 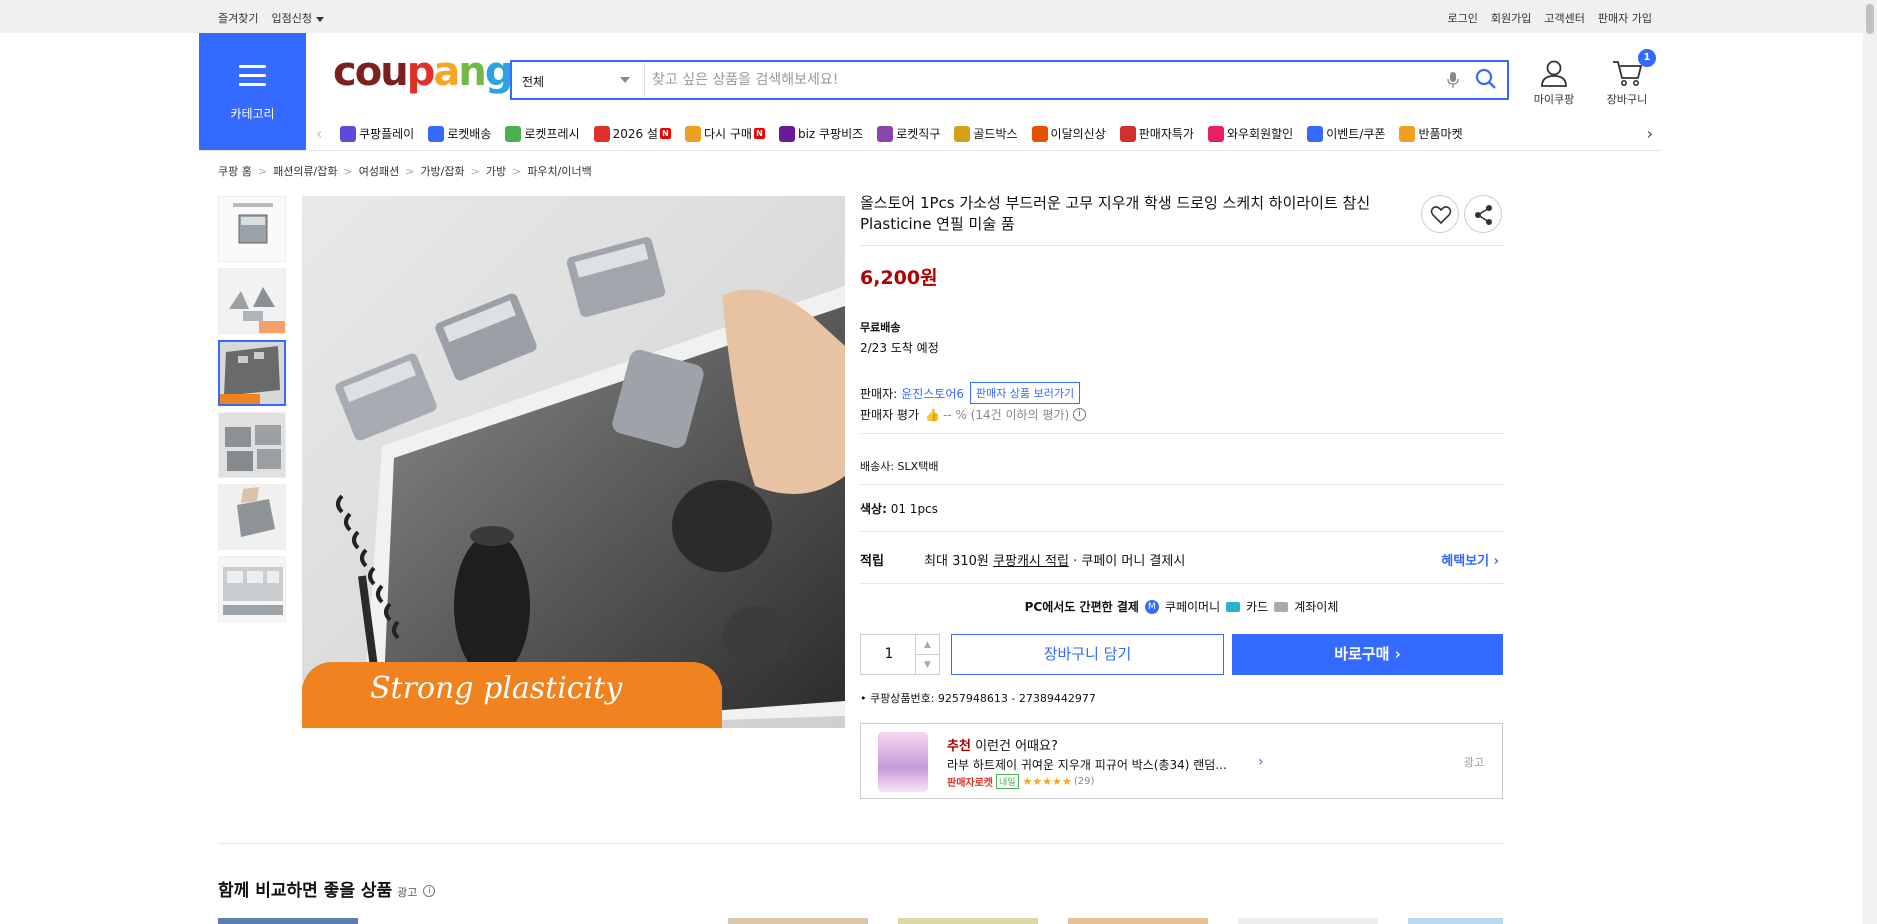 I want to click on add-to-cart-button: 장바구니 담기, so click(x=1087, y=654).